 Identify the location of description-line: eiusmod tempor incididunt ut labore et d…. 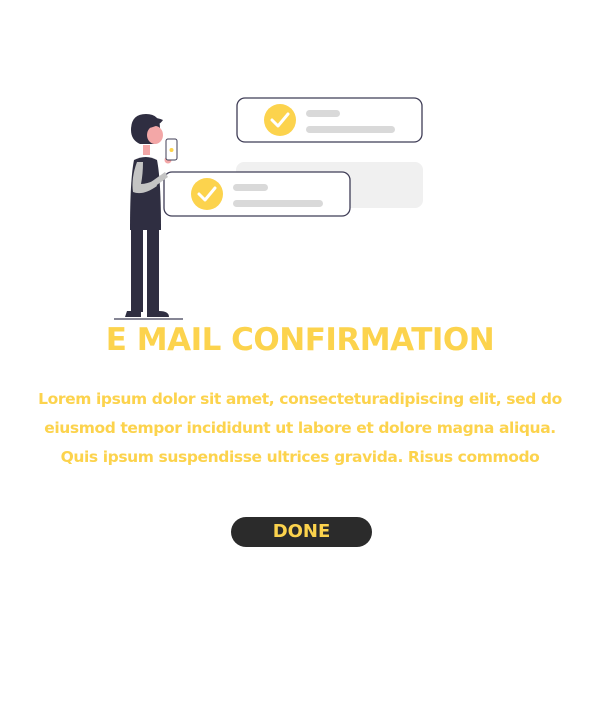
(300, 428).